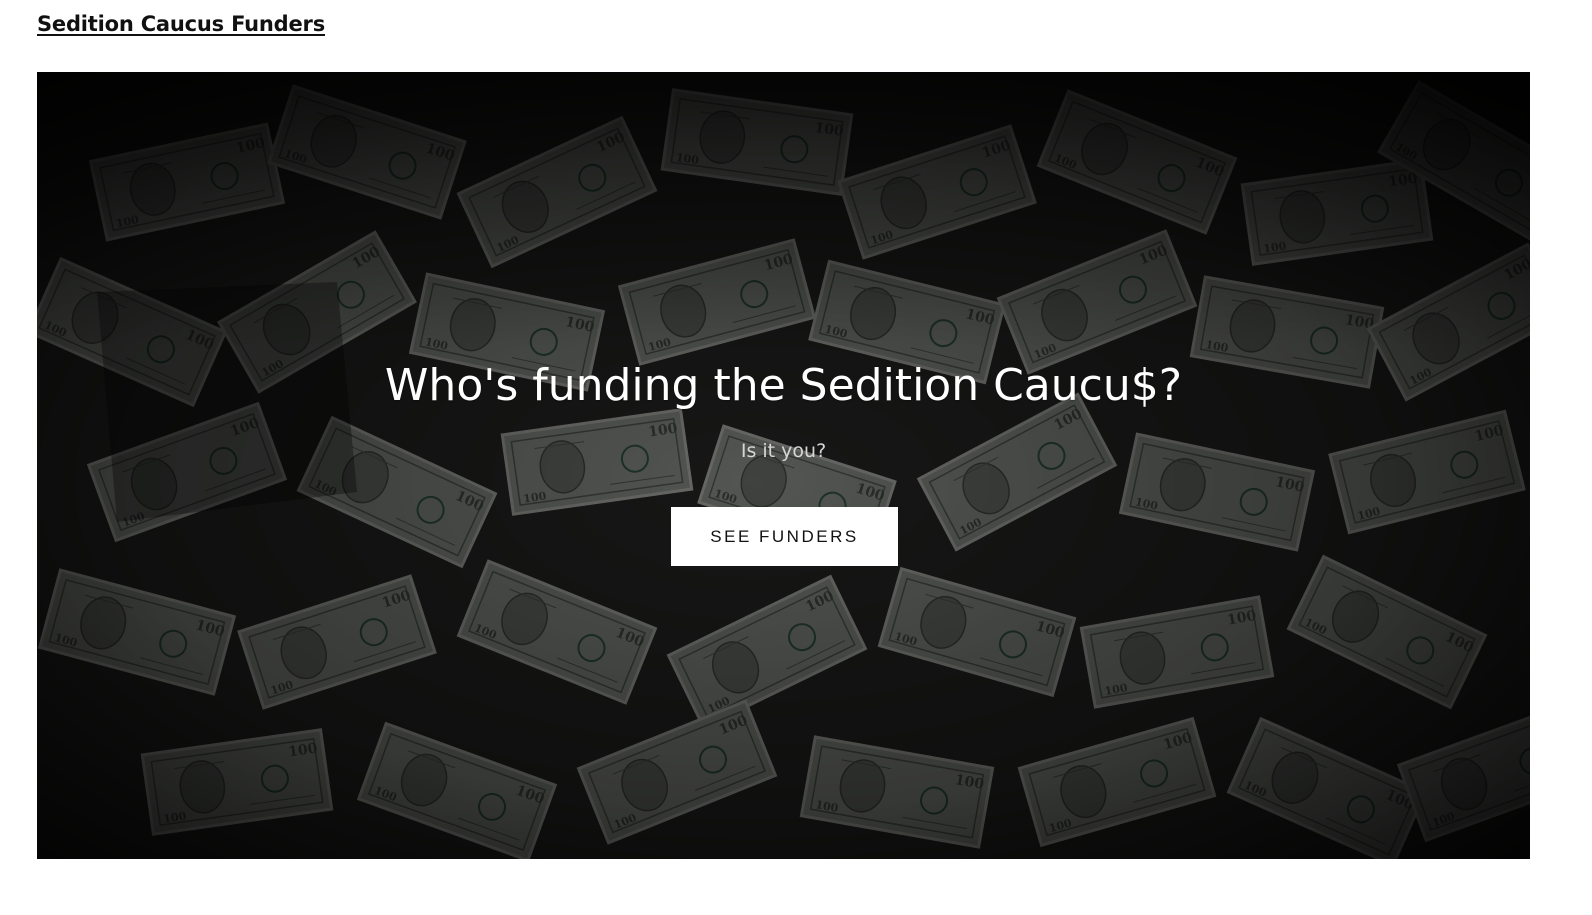 The height and width of the screenshot is (915, 1592). I want to click on site-header: Sedition Caucus Funders, so click(181, 27).